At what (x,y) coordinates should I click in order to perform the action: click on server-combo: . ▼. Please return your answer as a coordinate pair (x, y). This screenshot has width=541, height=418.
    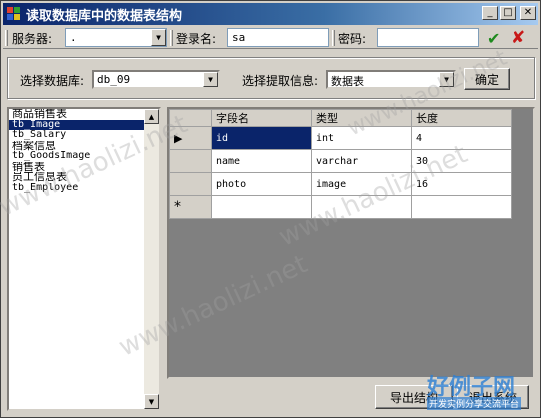
    Looking at the image, I should click on (116, 37).